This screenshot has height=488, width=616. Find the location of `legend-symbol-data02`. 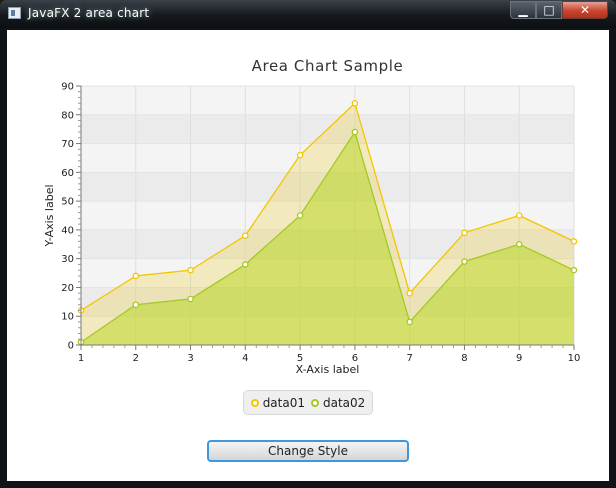

legend-symbol-data02 is located at coordinates (315, 402).